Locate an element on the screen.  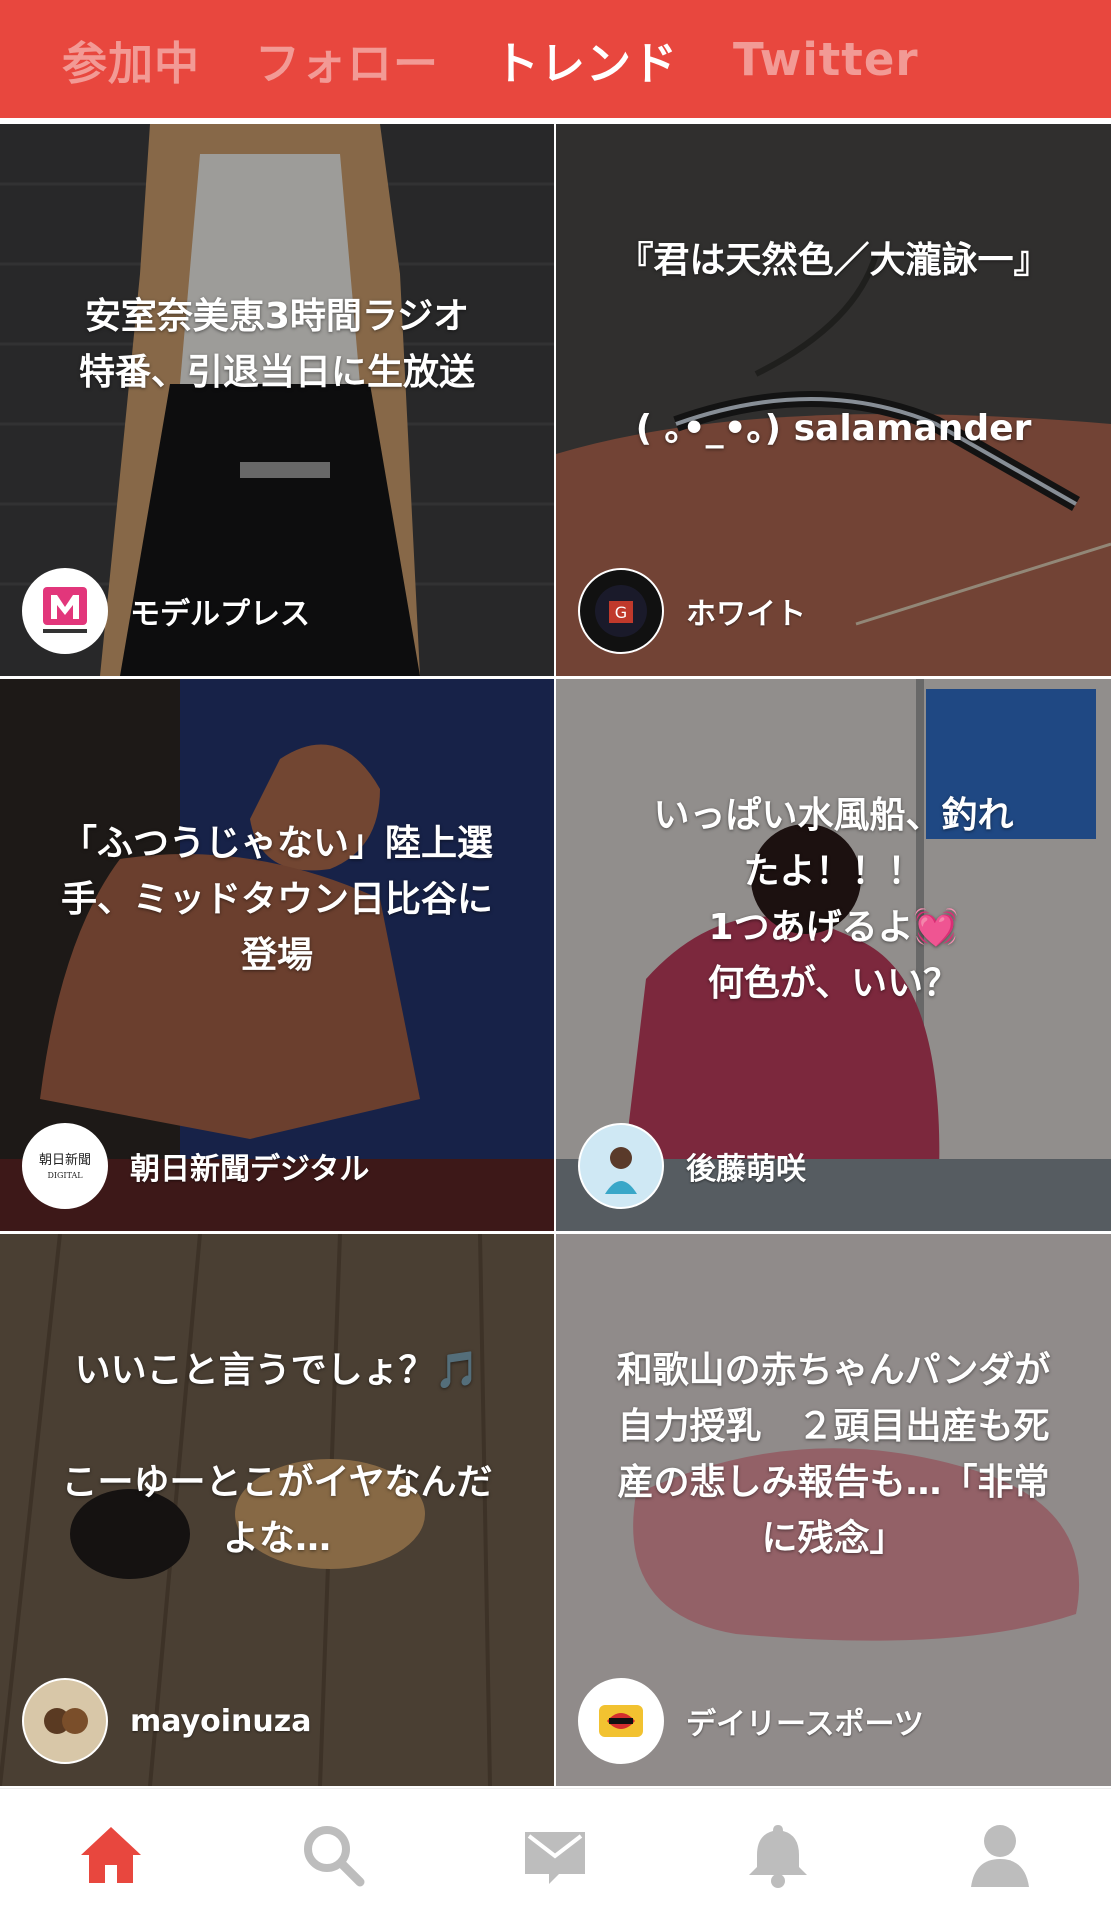
search-icon is located at coordinates (334, 1855).